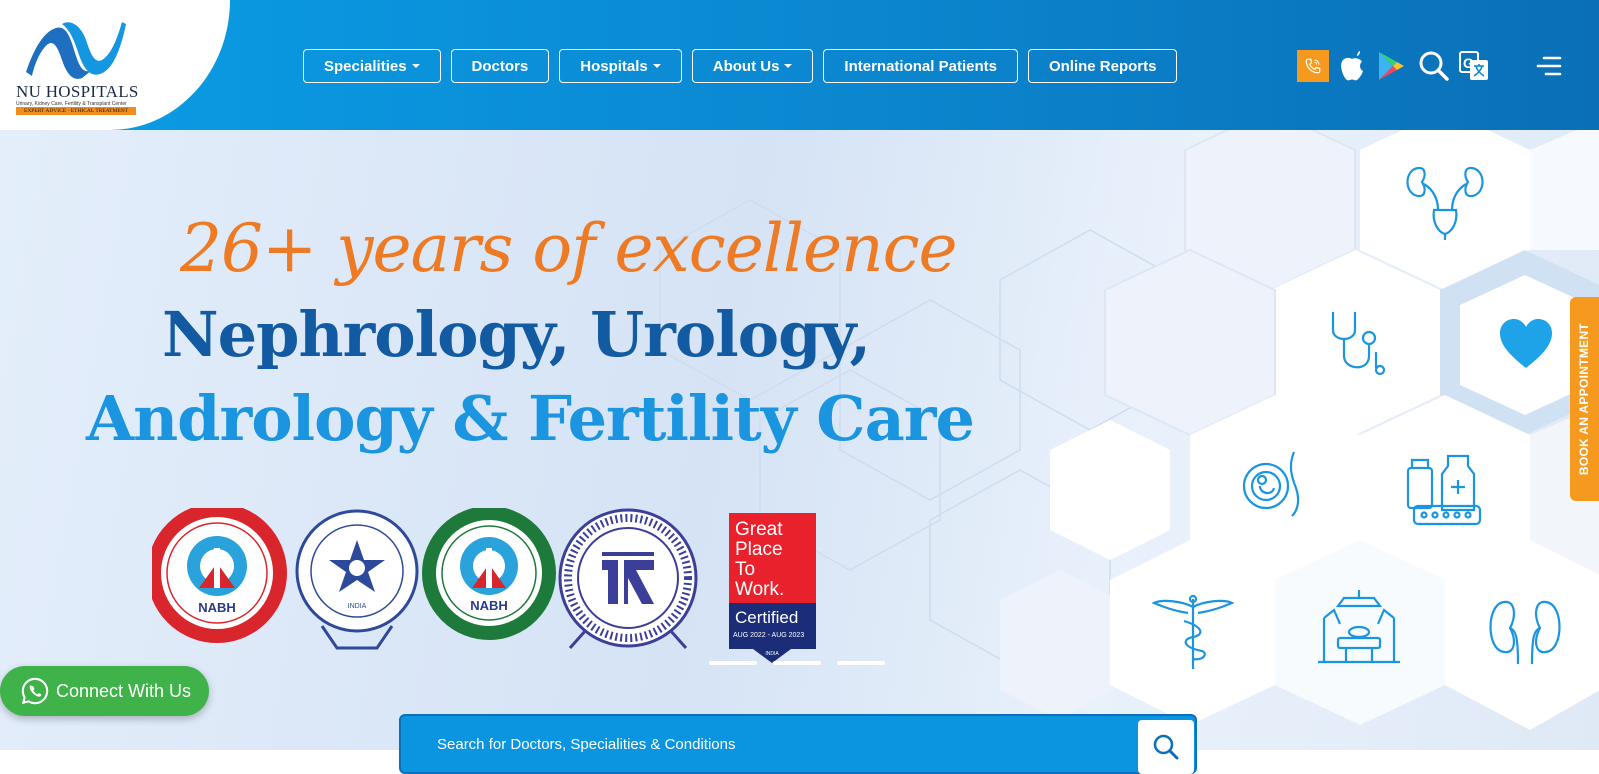 Image resolution: width=1599 pixels, height=774 pixels. I want to click on book-appointment-tab: BOOK AN APPOINTMENT, so click(1584, 399).